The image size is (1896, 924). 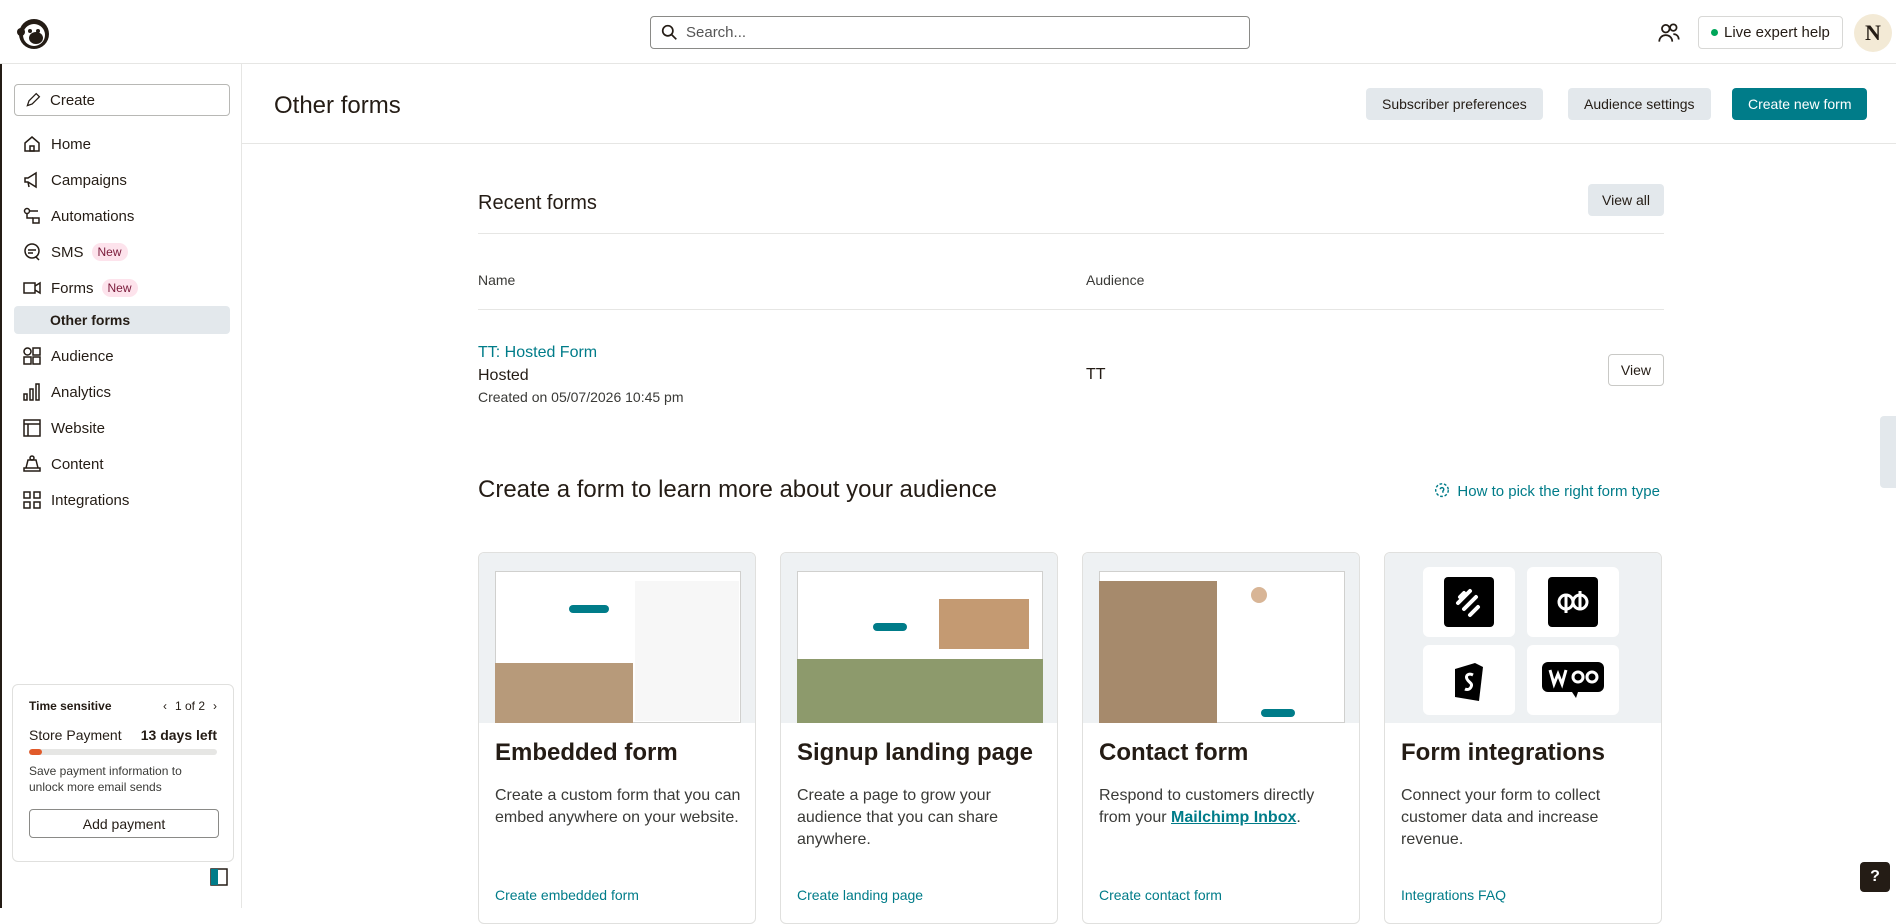 What do you see at coordinates (1503, 752) in the screenshot?
I see `card-title: Form integrations` at bounding box center [1503, 752].